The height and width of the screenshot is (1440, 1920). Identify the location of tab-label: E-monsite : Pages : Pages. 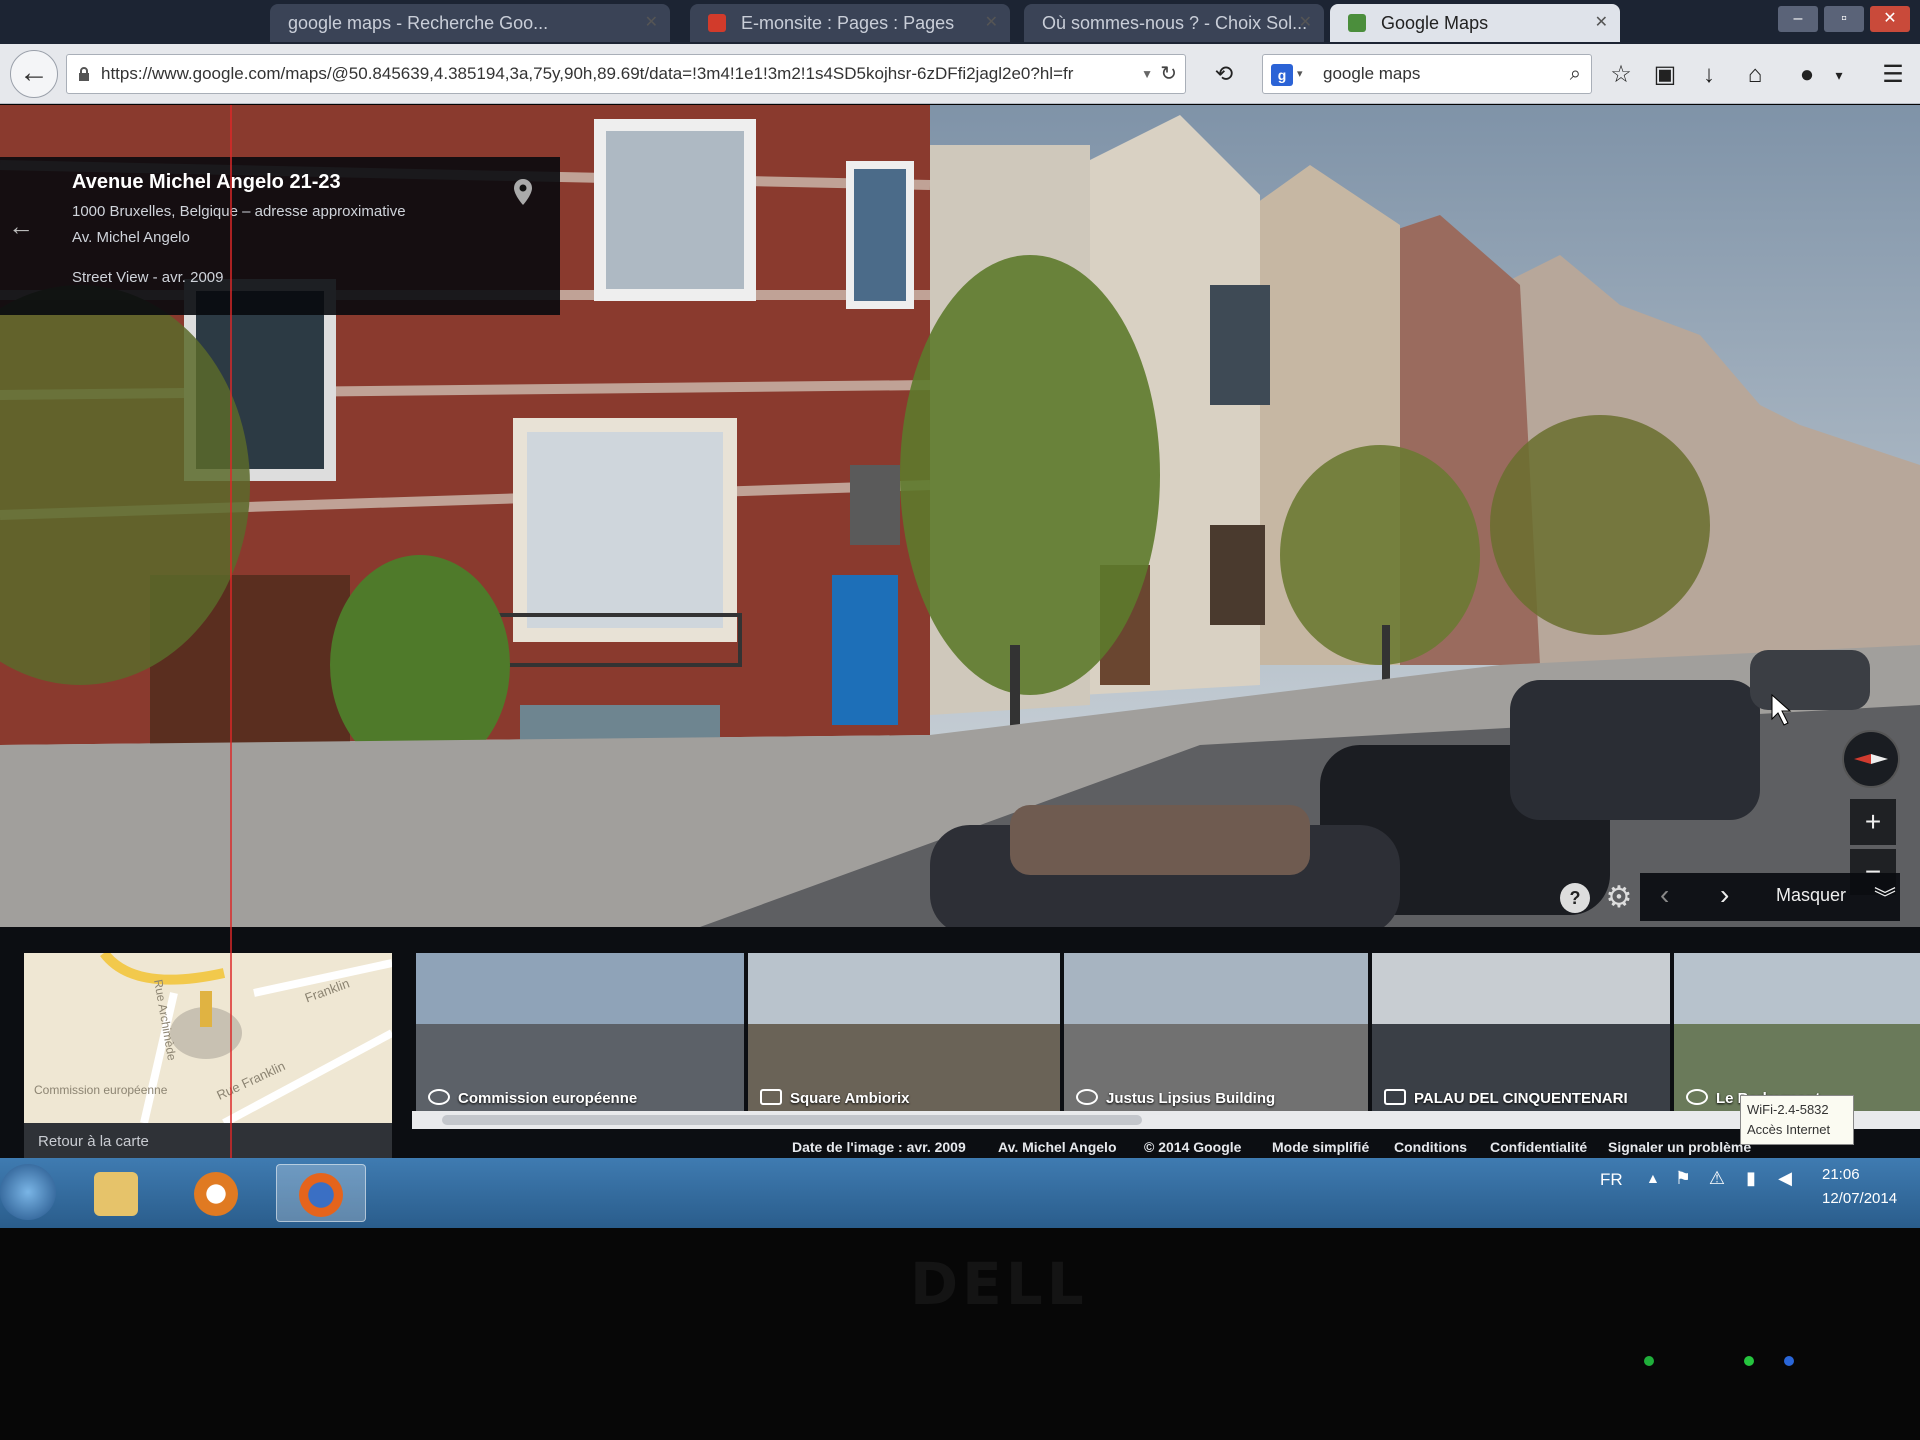
(848, 23).